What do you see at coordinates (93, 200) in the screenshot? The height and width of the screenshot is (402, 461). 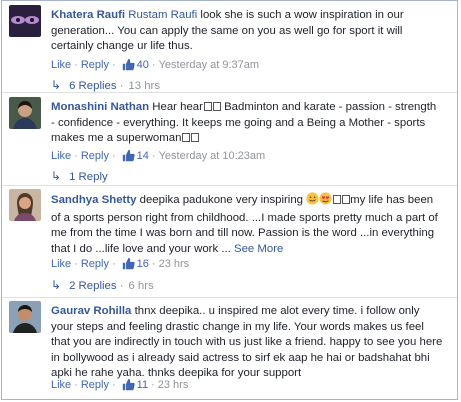 I see `commenter-name: Sandhya Shetty` at bounding box center [93, 200].